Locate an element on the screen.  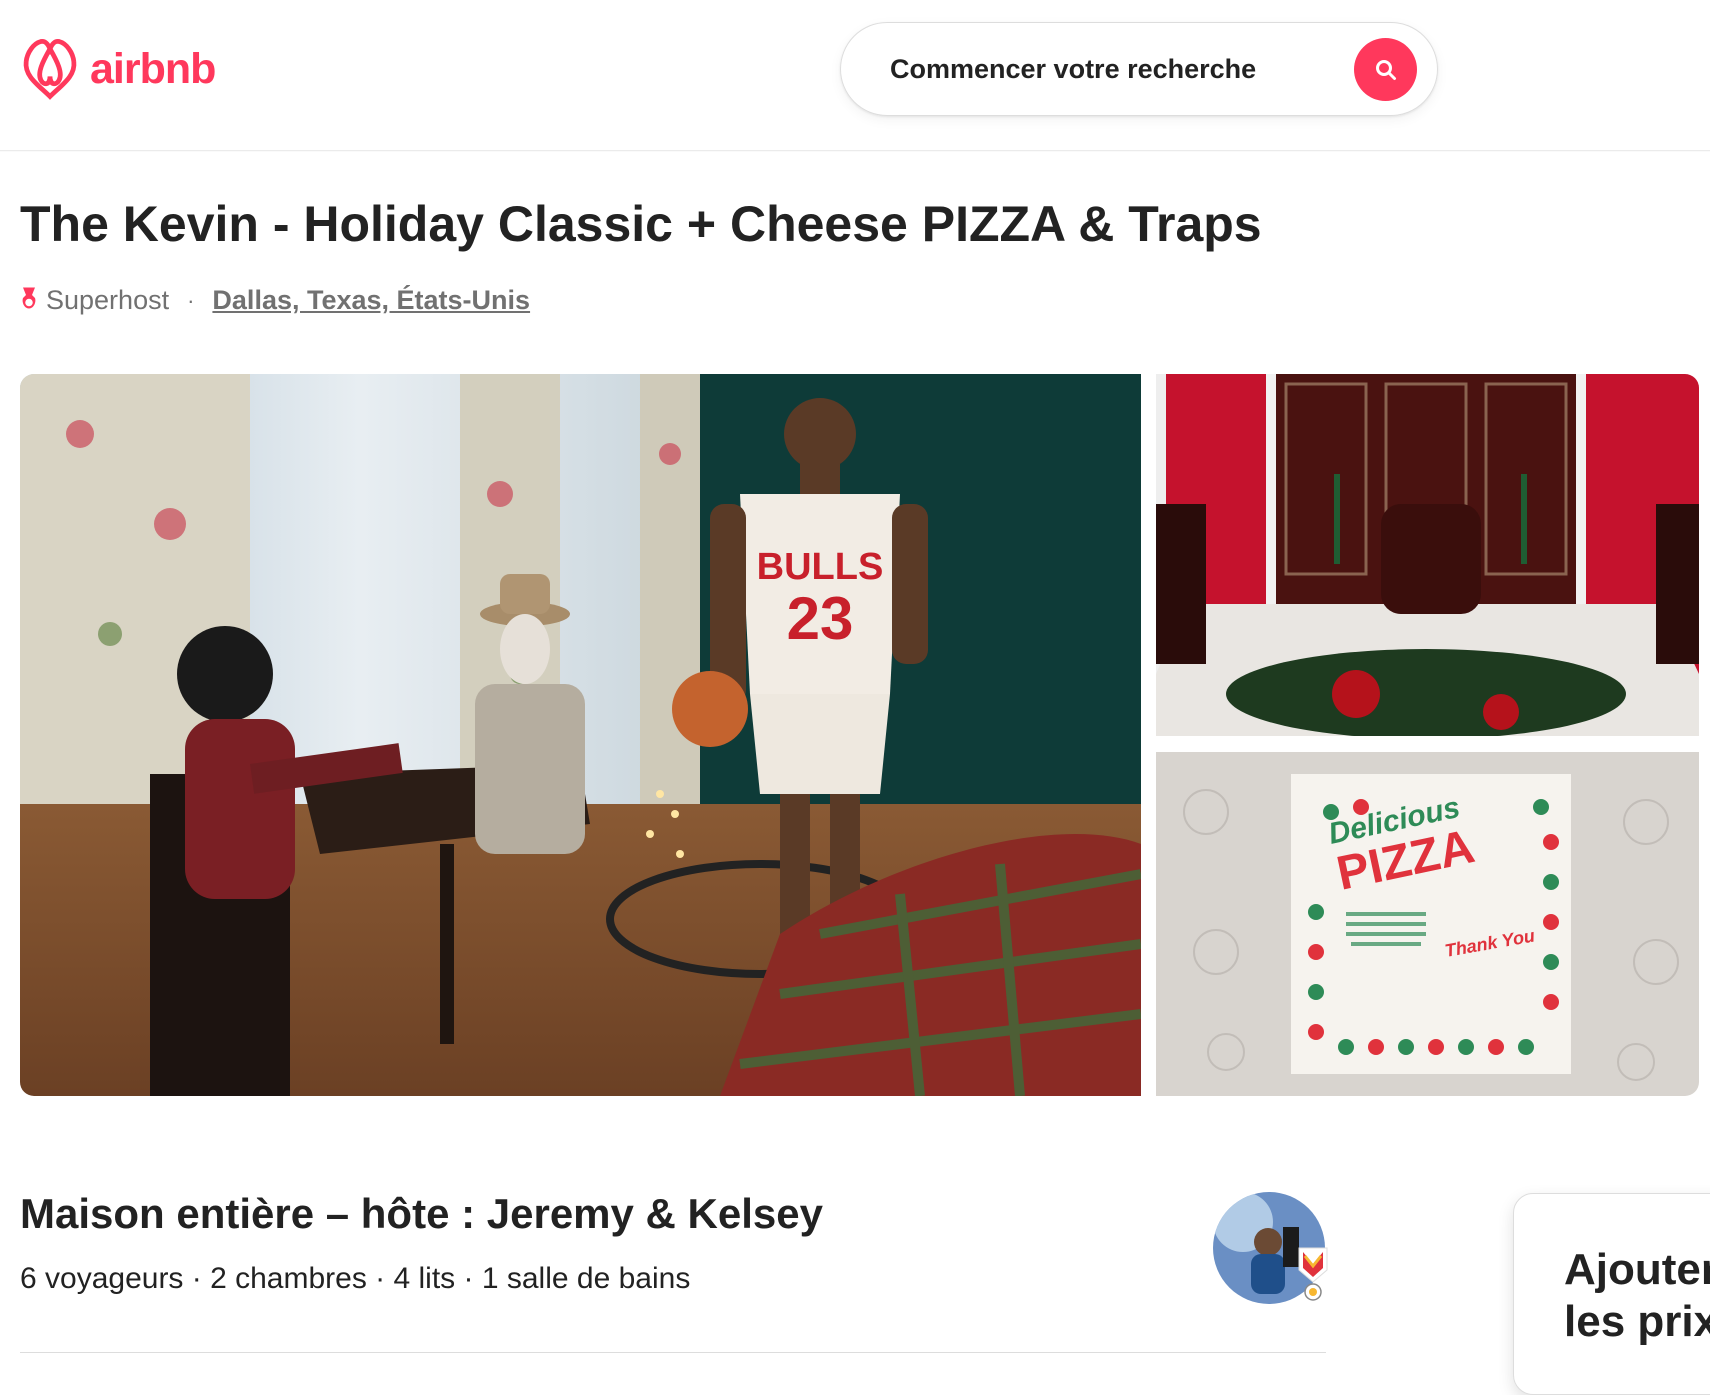
dining-room-image is located at coordinates (1427, 555).